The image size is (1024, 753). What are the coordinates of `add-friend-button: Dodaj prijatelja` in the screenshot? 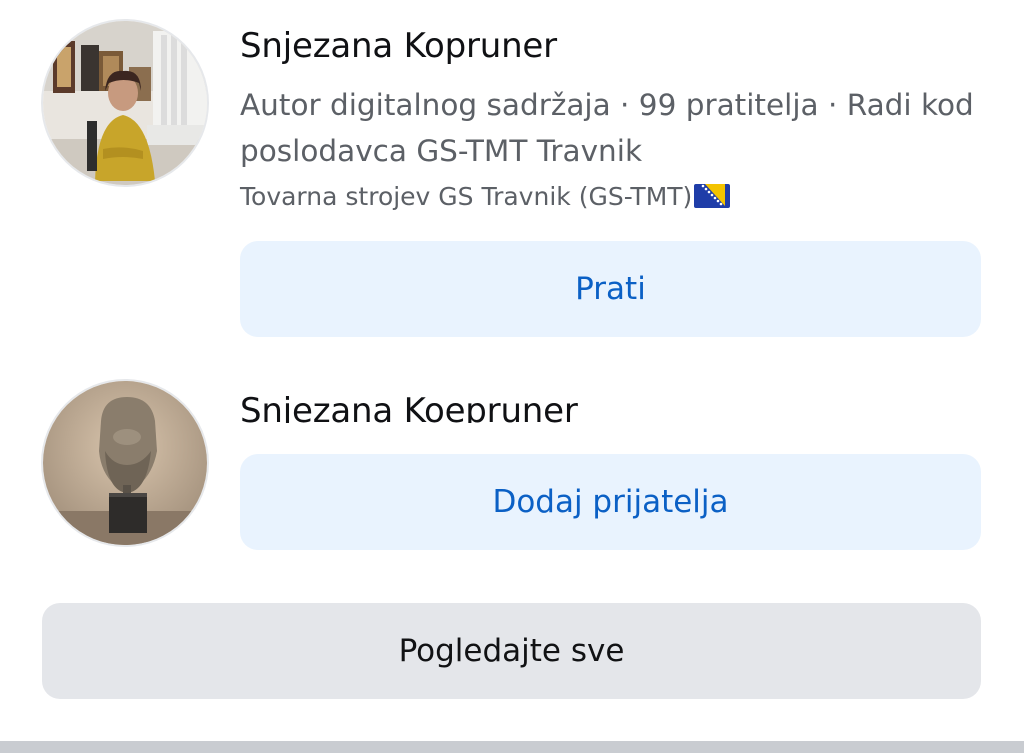 It's located at (610, 502).